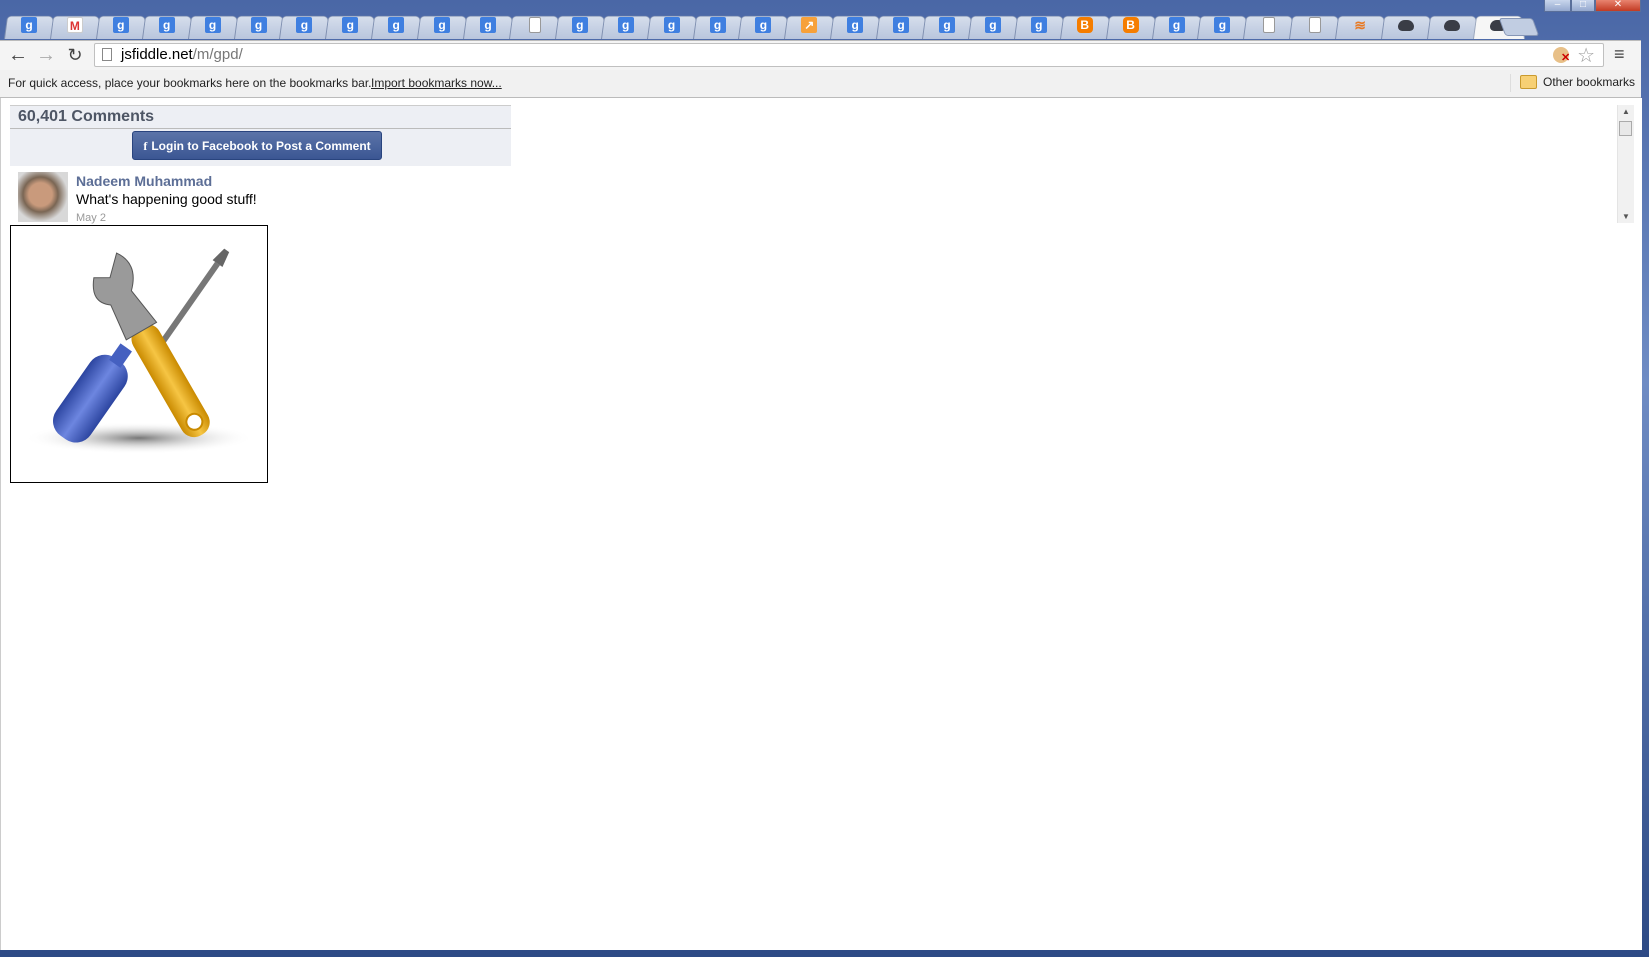 The image size is (1649, 957). Describe the element at coordinates (1589, 82) in the screenshot. I see `other-bookmarks-label: Other bookmarks` at that location.